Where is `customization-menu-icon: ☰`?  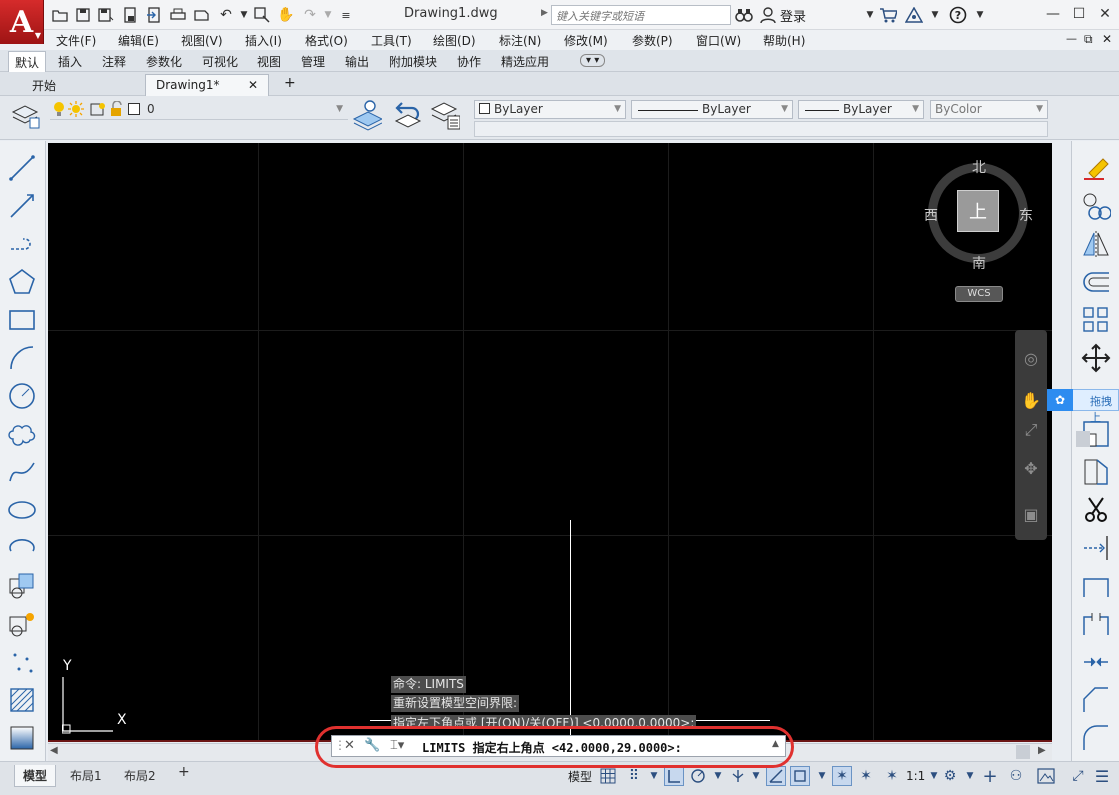 customization-menu-icon: ☰ is located at coordinates (1102, 776).